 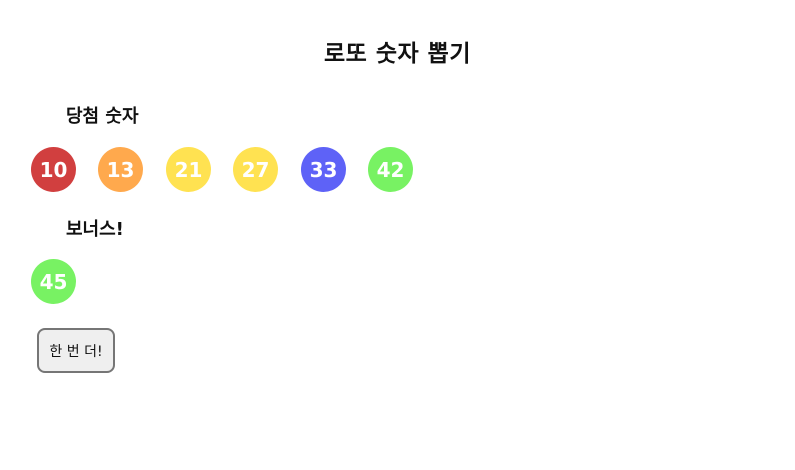 I want to click on bonus-ball: 45, so click(x=53, y=281).